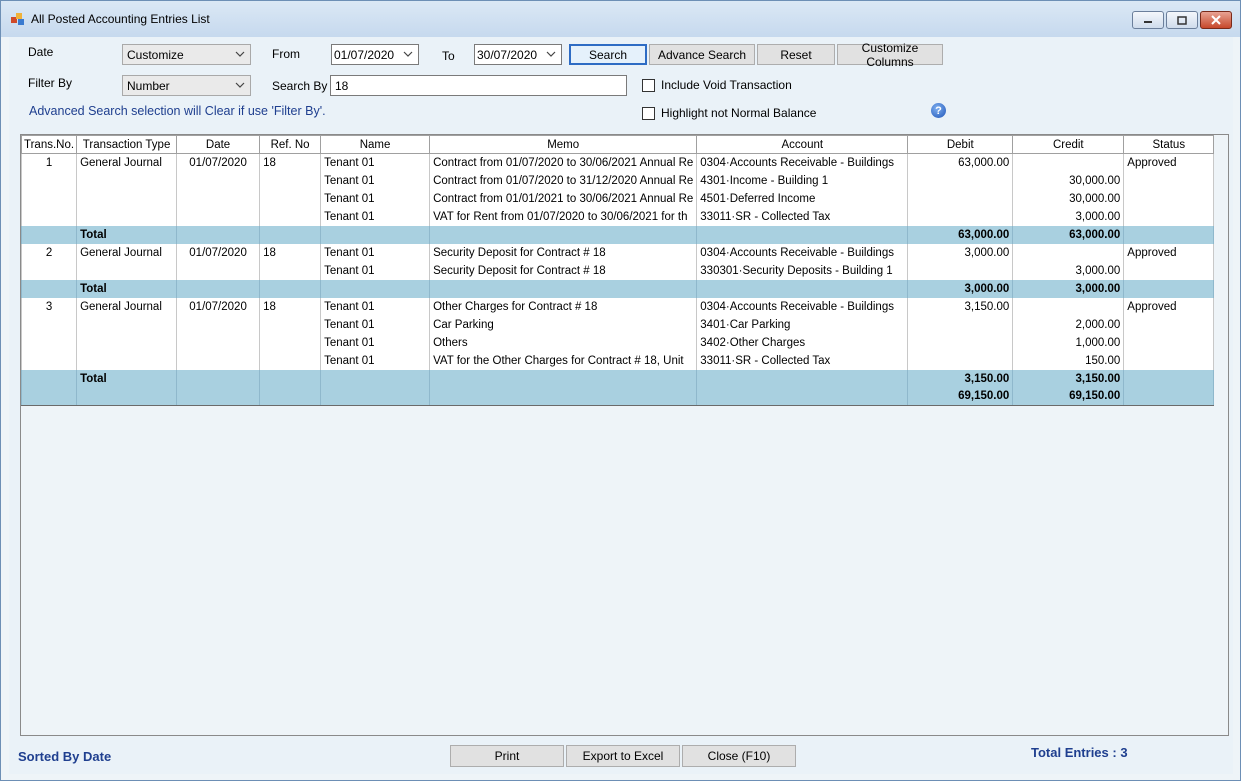 This screenshot has height=781, width=1241. Describe the element at coordinates (608, 54) in the screenshot. I see `search-button: Search` at that location.